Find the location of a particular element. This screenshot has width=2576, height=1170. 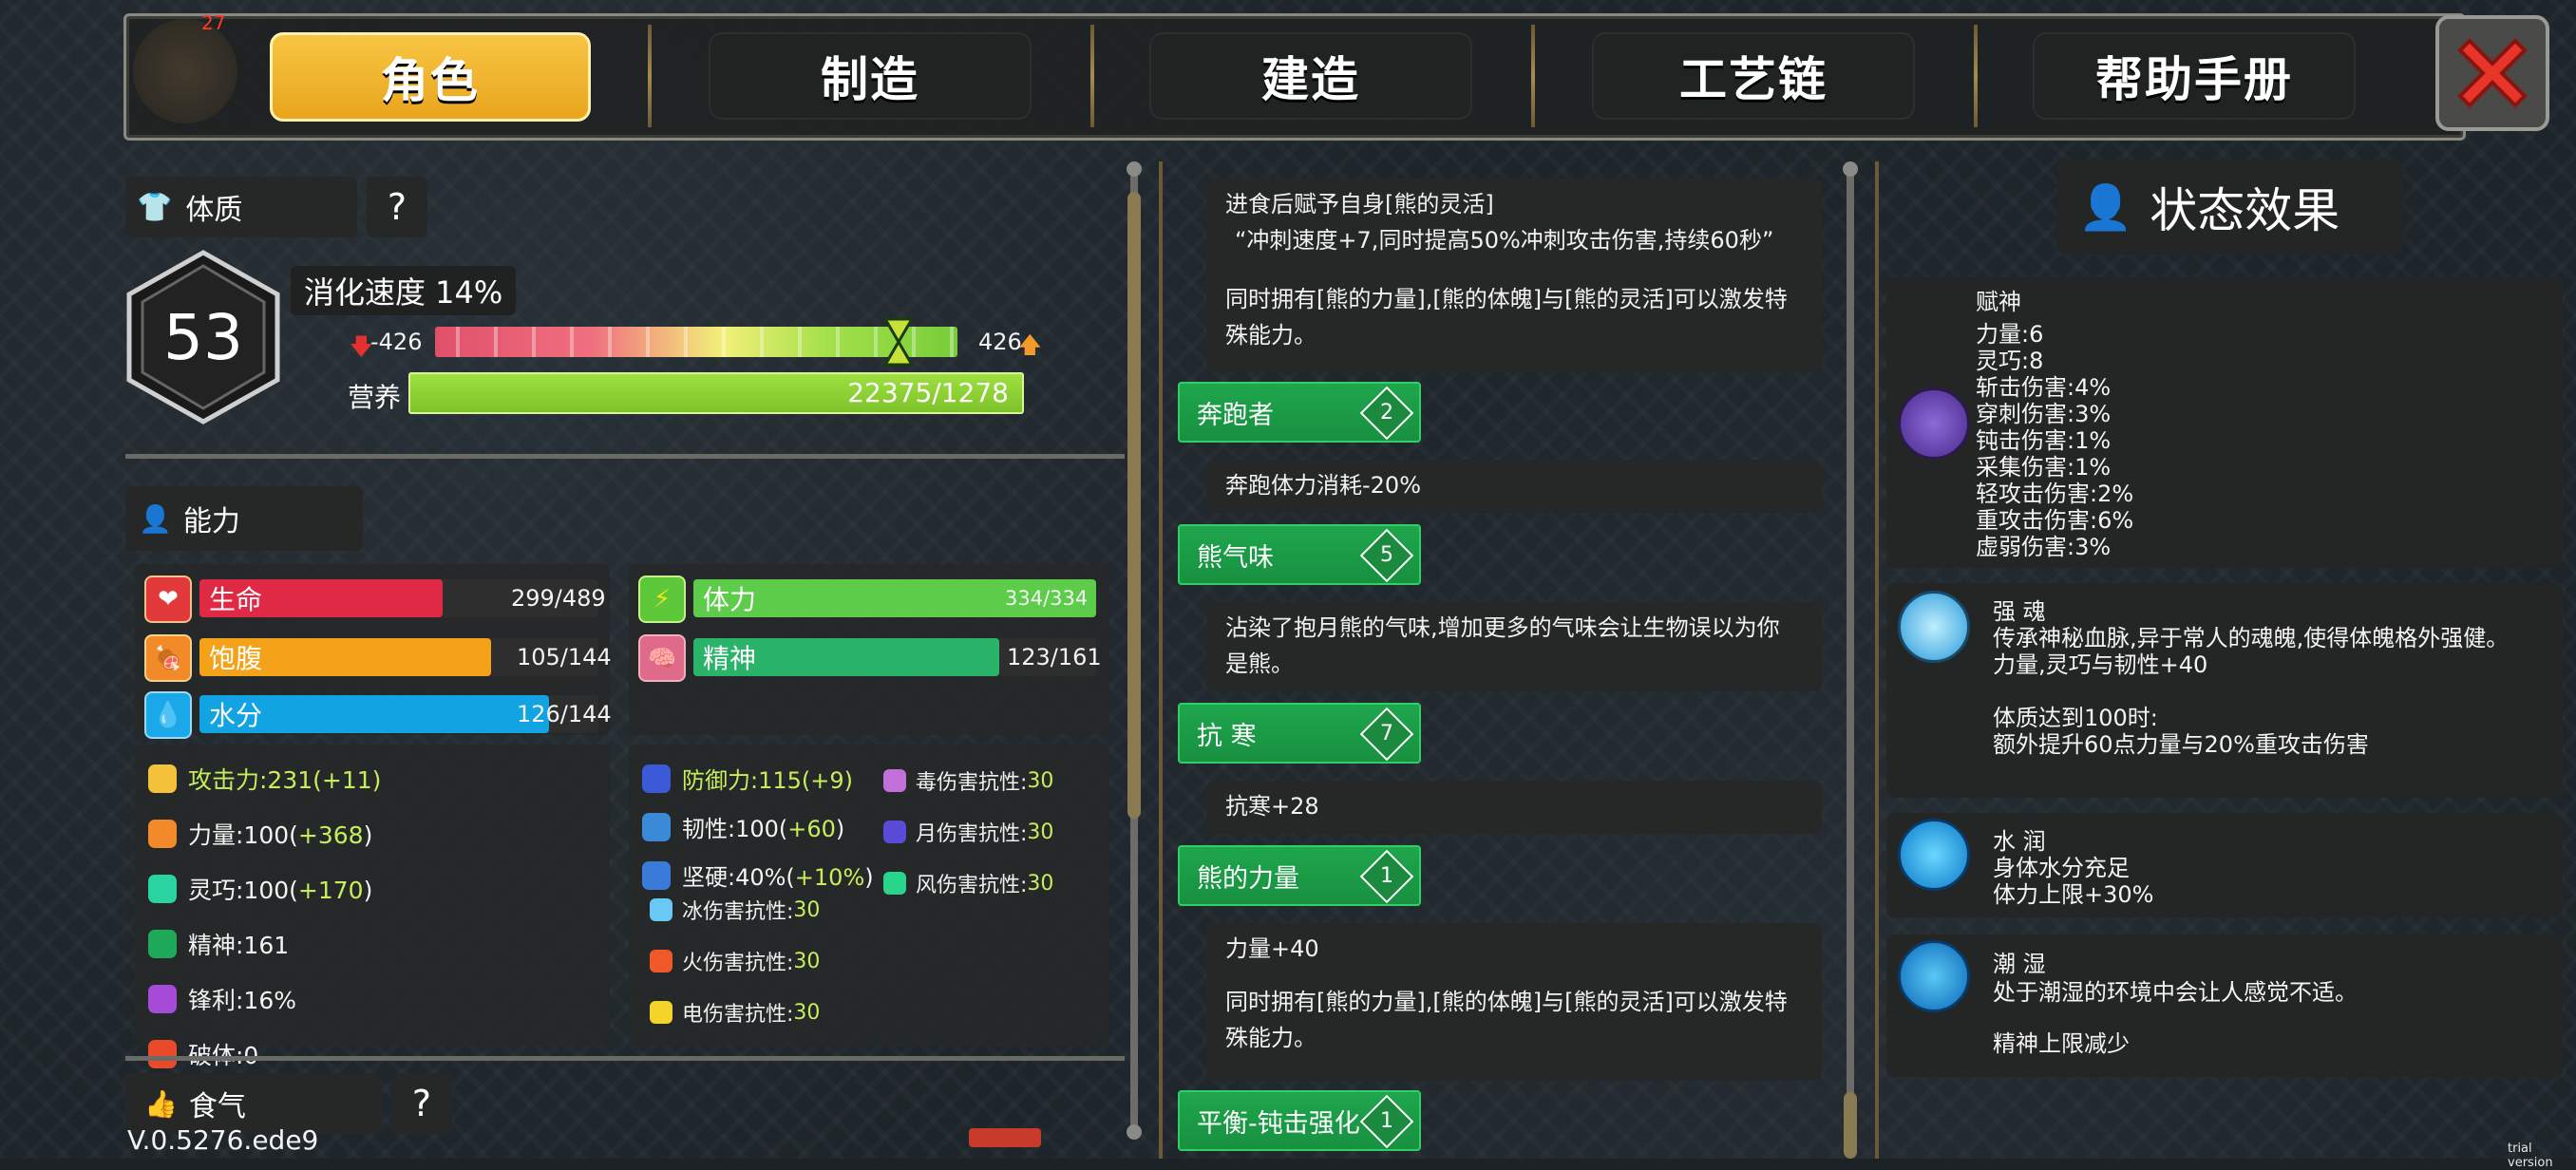

perk-description-line: 是熊。 is located at coordinates (1259, 664).